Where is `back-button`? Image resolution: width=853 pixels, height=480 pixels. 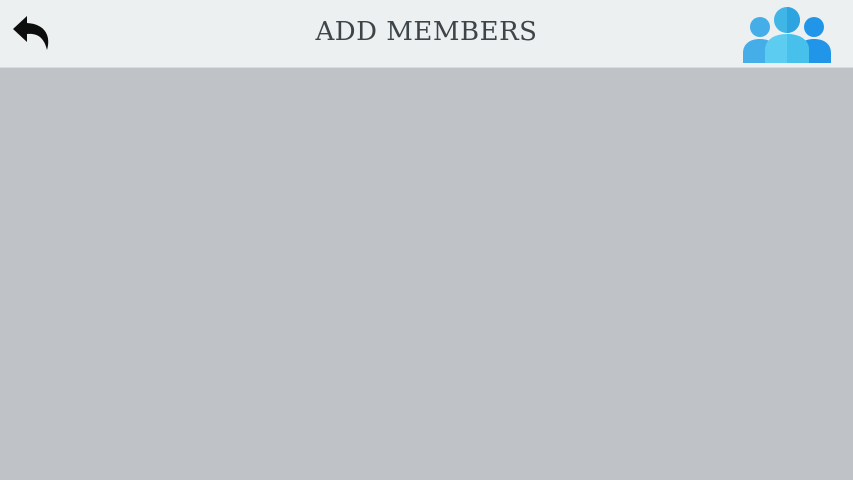 back-button is located at coordinates (31, 33).